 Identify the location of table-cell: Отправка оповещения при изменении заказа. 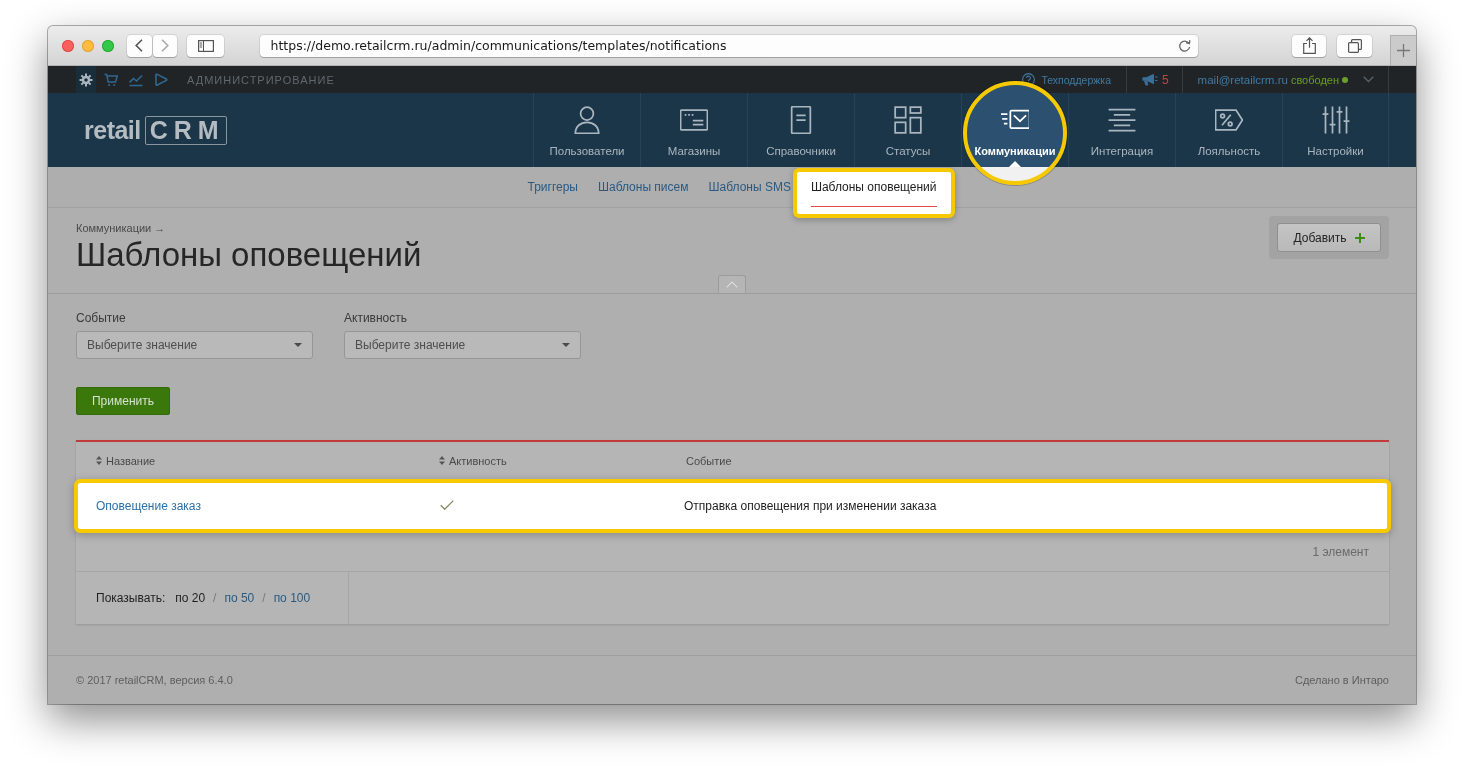
(810, 506).